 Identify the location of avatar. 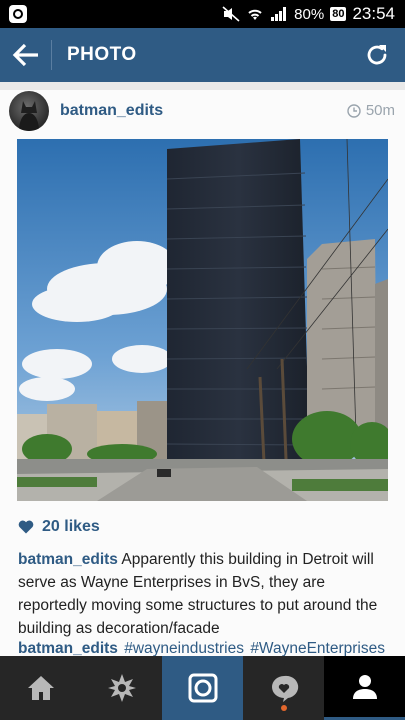
(29, 111).